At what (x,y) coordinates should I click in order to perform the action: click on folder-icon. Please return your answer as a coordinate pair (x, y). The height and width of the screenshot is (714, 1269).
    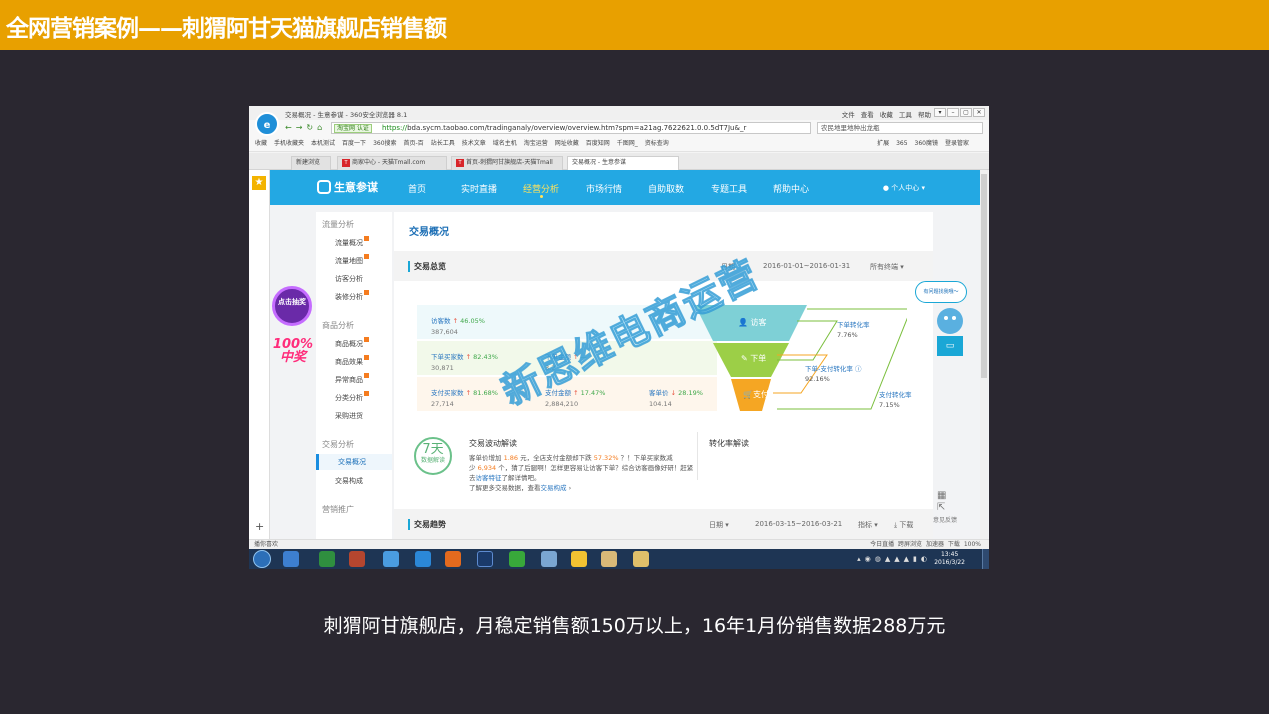
    Looking at the image, I should click on (641, 559).